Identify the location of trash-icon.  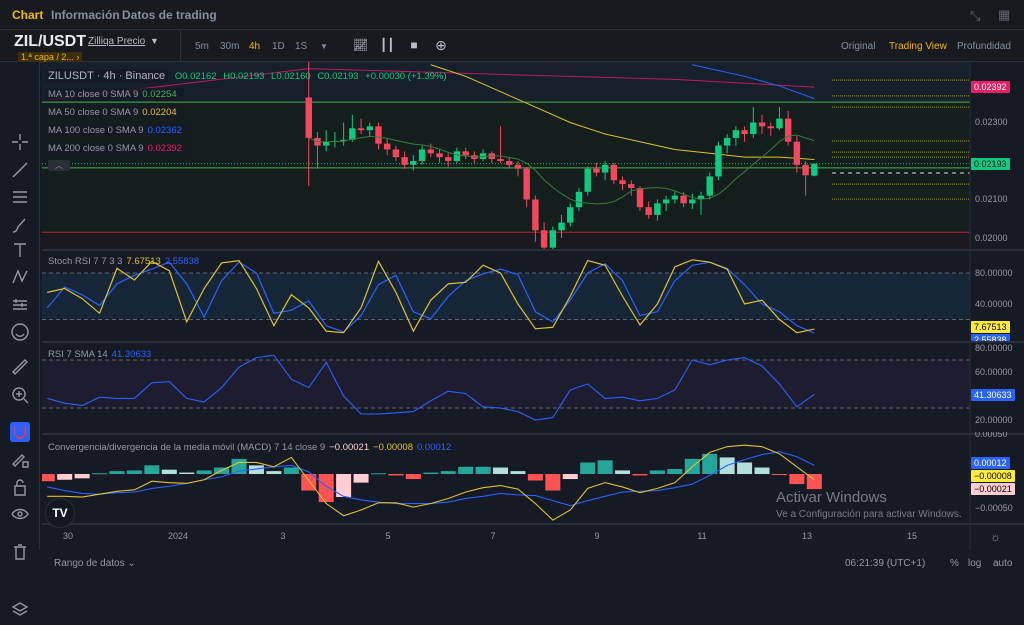
(20, 552).